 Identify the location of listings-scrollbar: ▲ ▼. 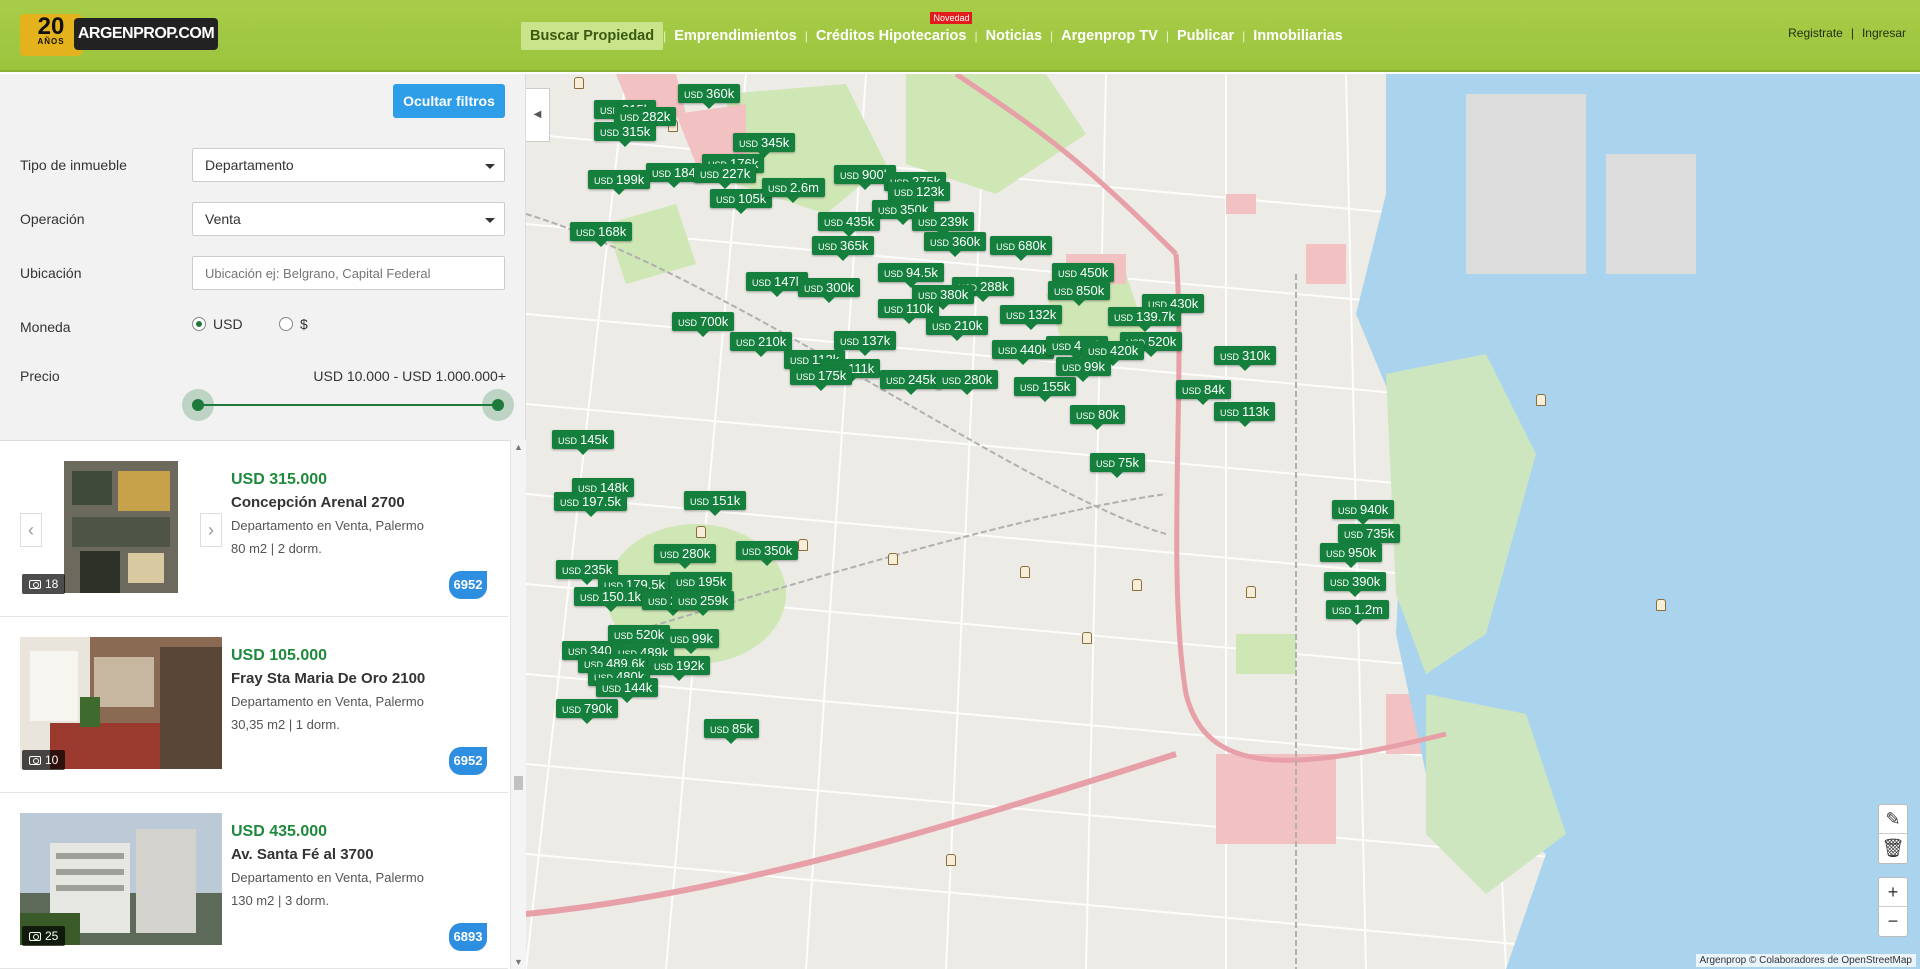
(518, 704).